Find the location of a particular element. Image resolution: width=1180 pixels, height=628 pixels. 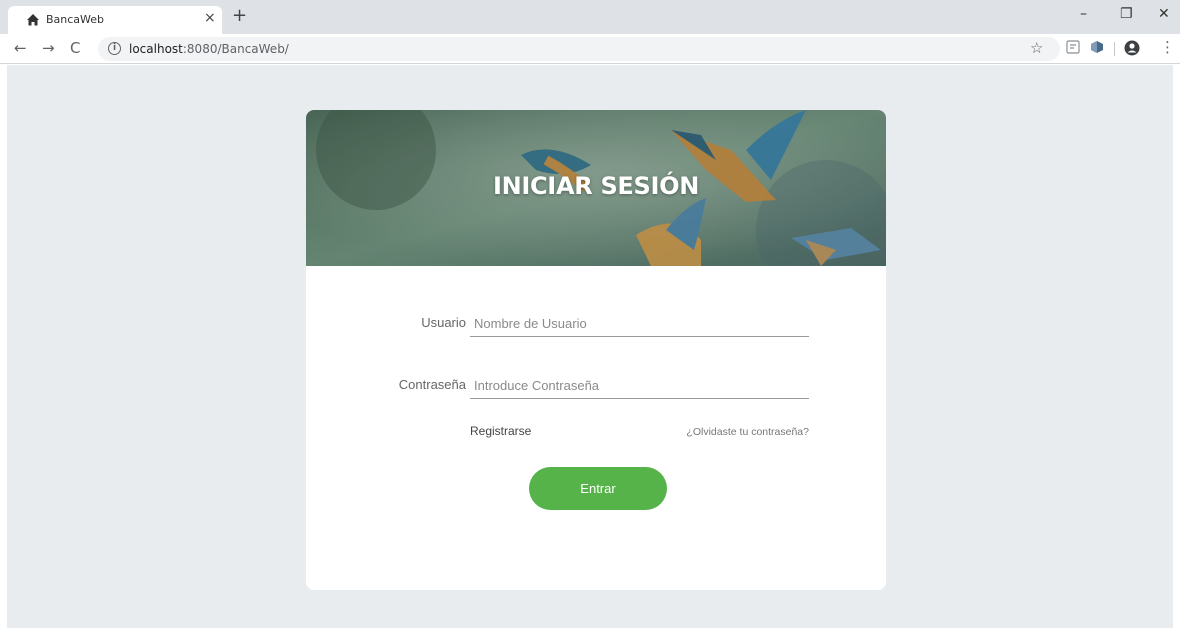

toolbar-divider is located at coordinates (1114, 49).